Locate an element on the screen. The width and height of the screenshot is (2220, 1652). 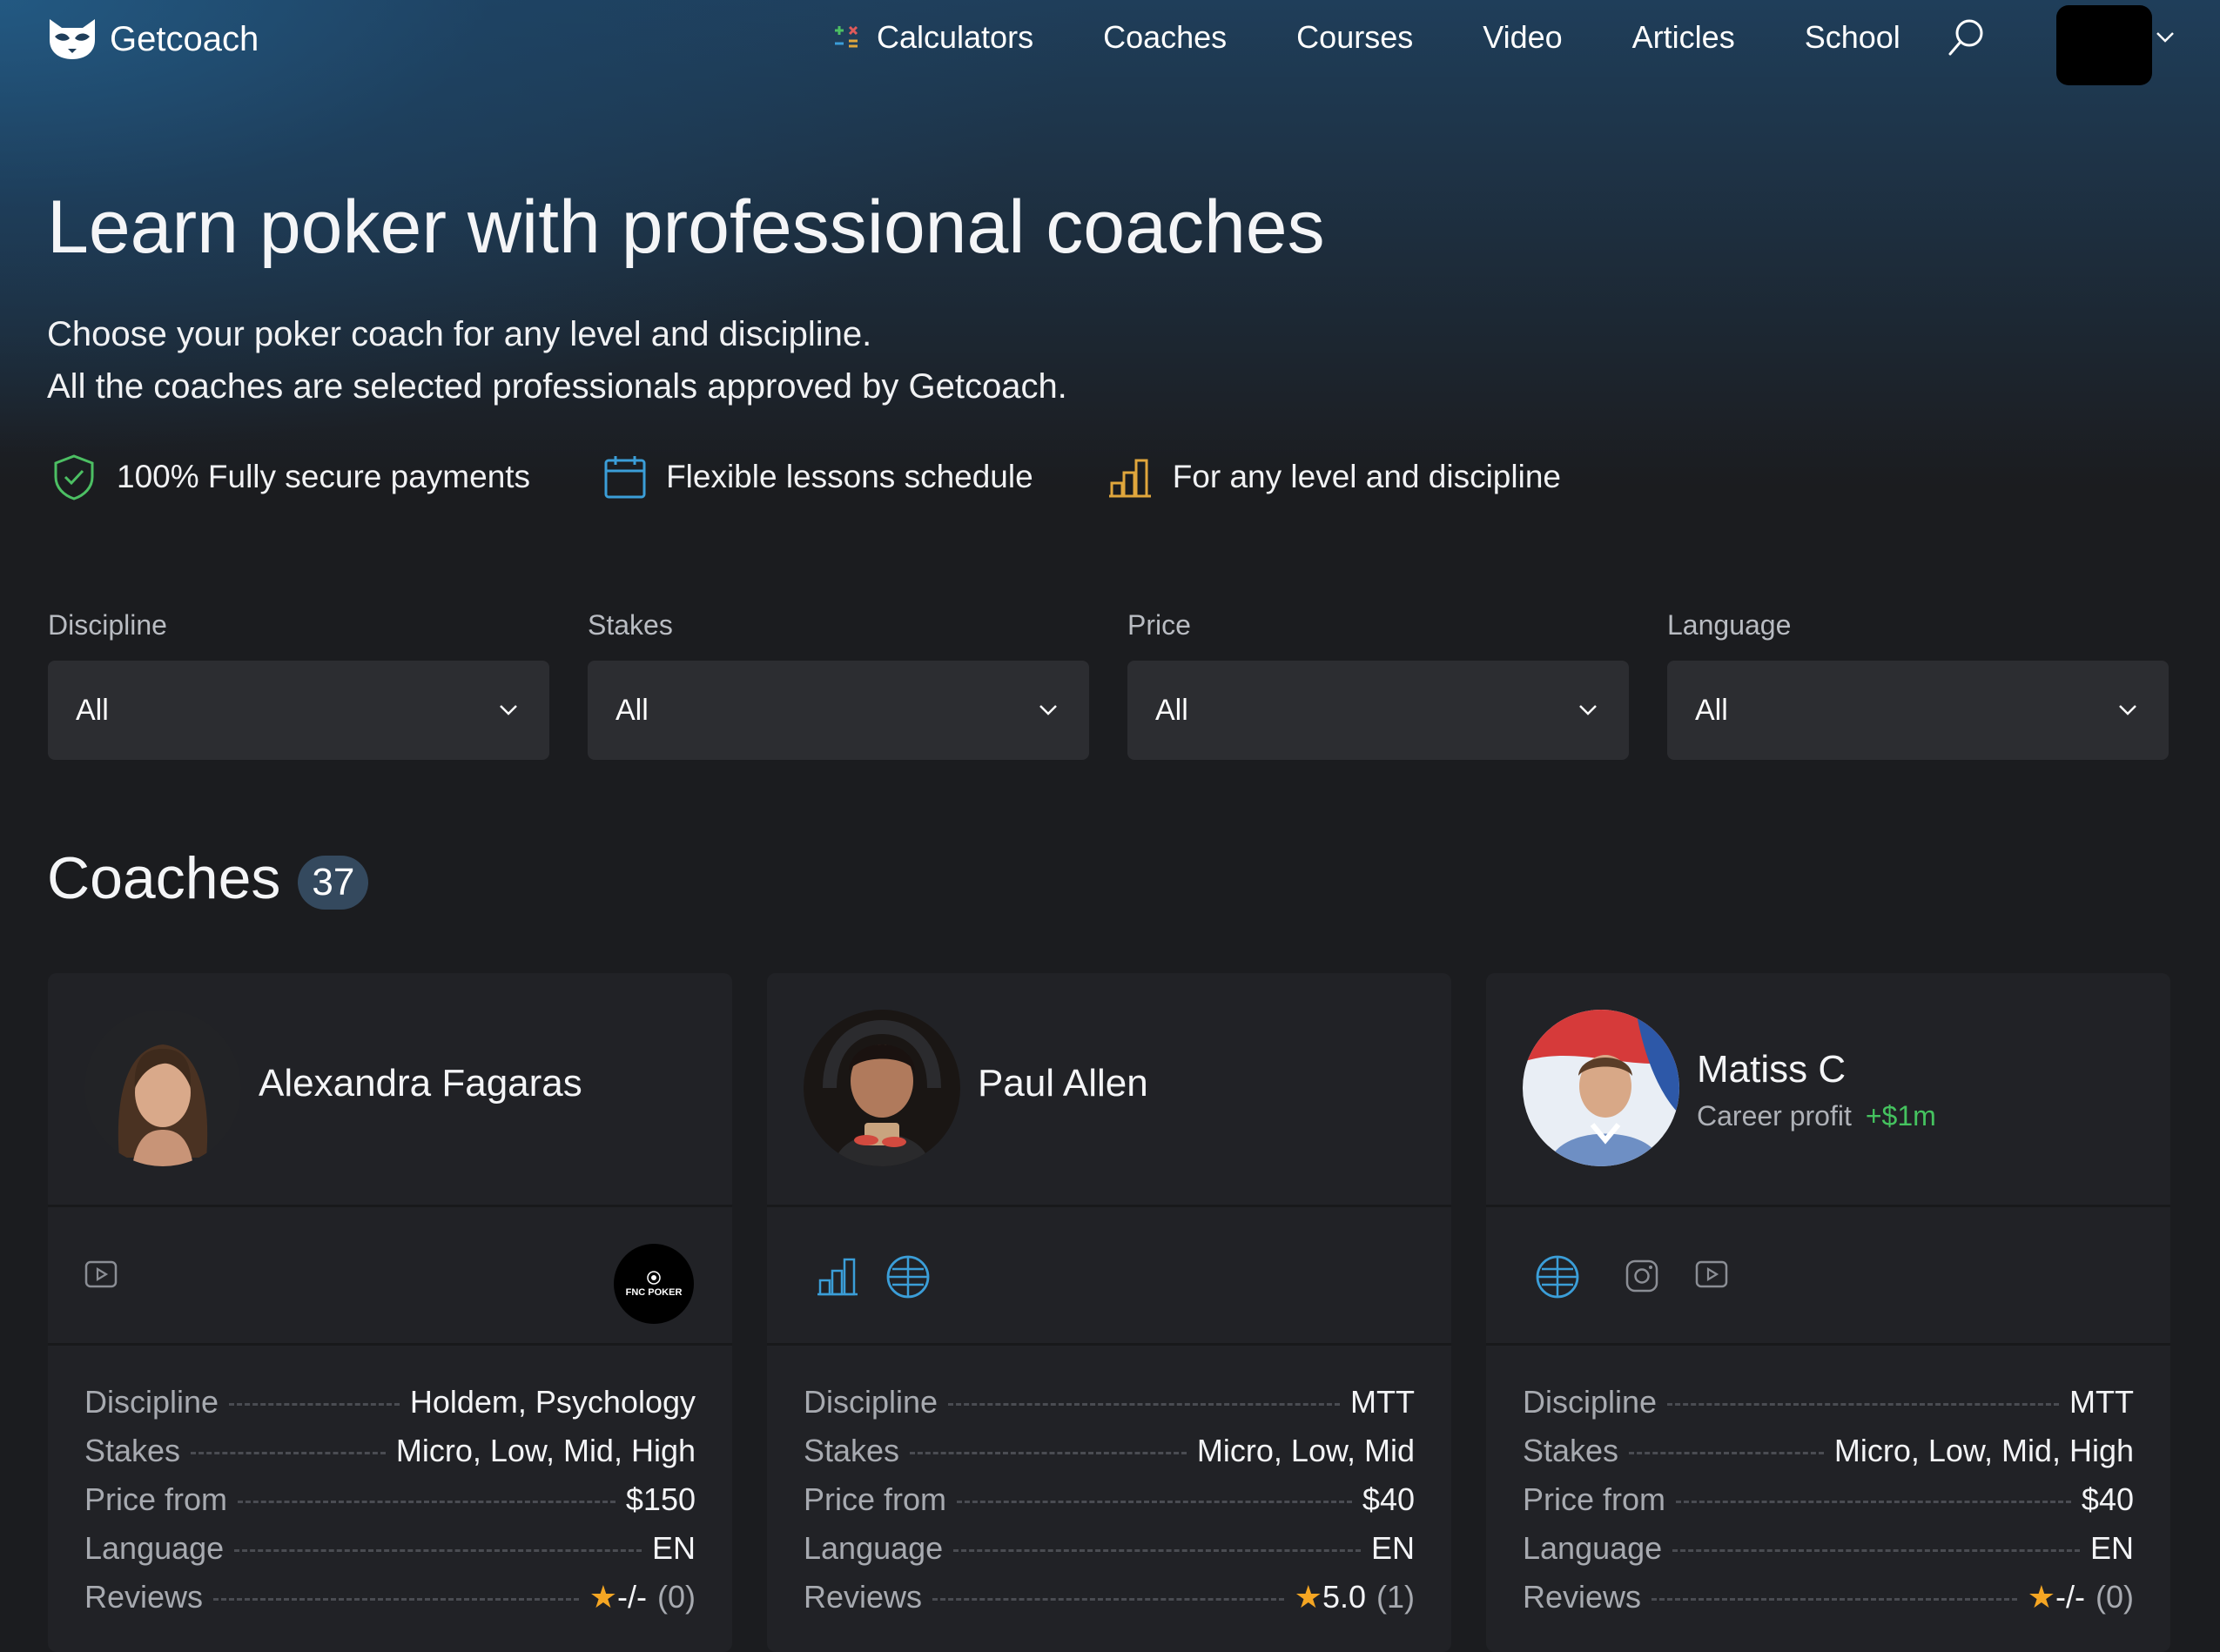
nav-calculators: Calculators is located at coordinates (932, 38).